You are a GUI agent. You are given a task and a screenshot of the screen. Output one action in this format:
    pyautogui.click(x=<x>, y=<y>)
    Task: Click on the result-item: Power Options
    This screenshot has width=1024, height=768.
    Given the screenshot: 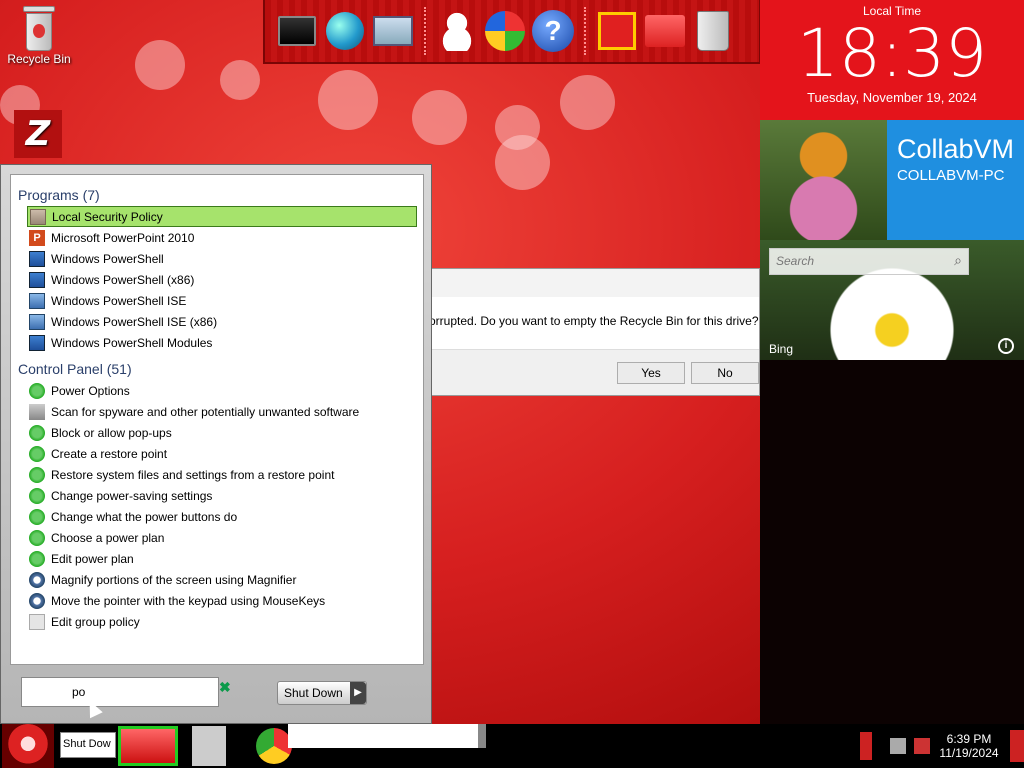 What is the action you would take?
    pyautogui.click(x=222, y=390)
    